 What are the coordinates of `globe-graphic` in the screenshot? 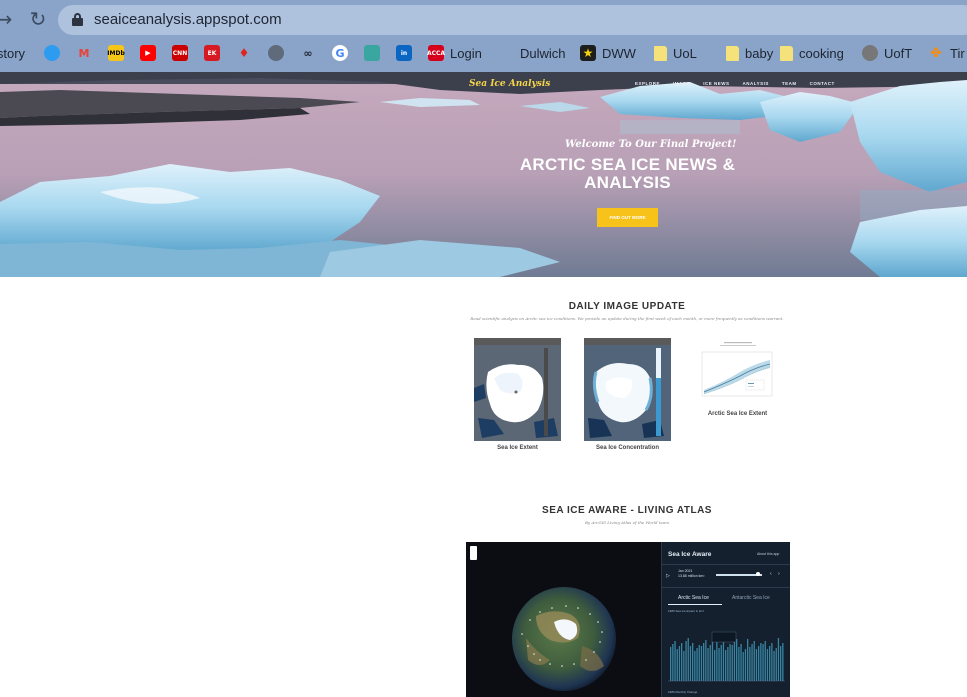 It's located at (563, 619).